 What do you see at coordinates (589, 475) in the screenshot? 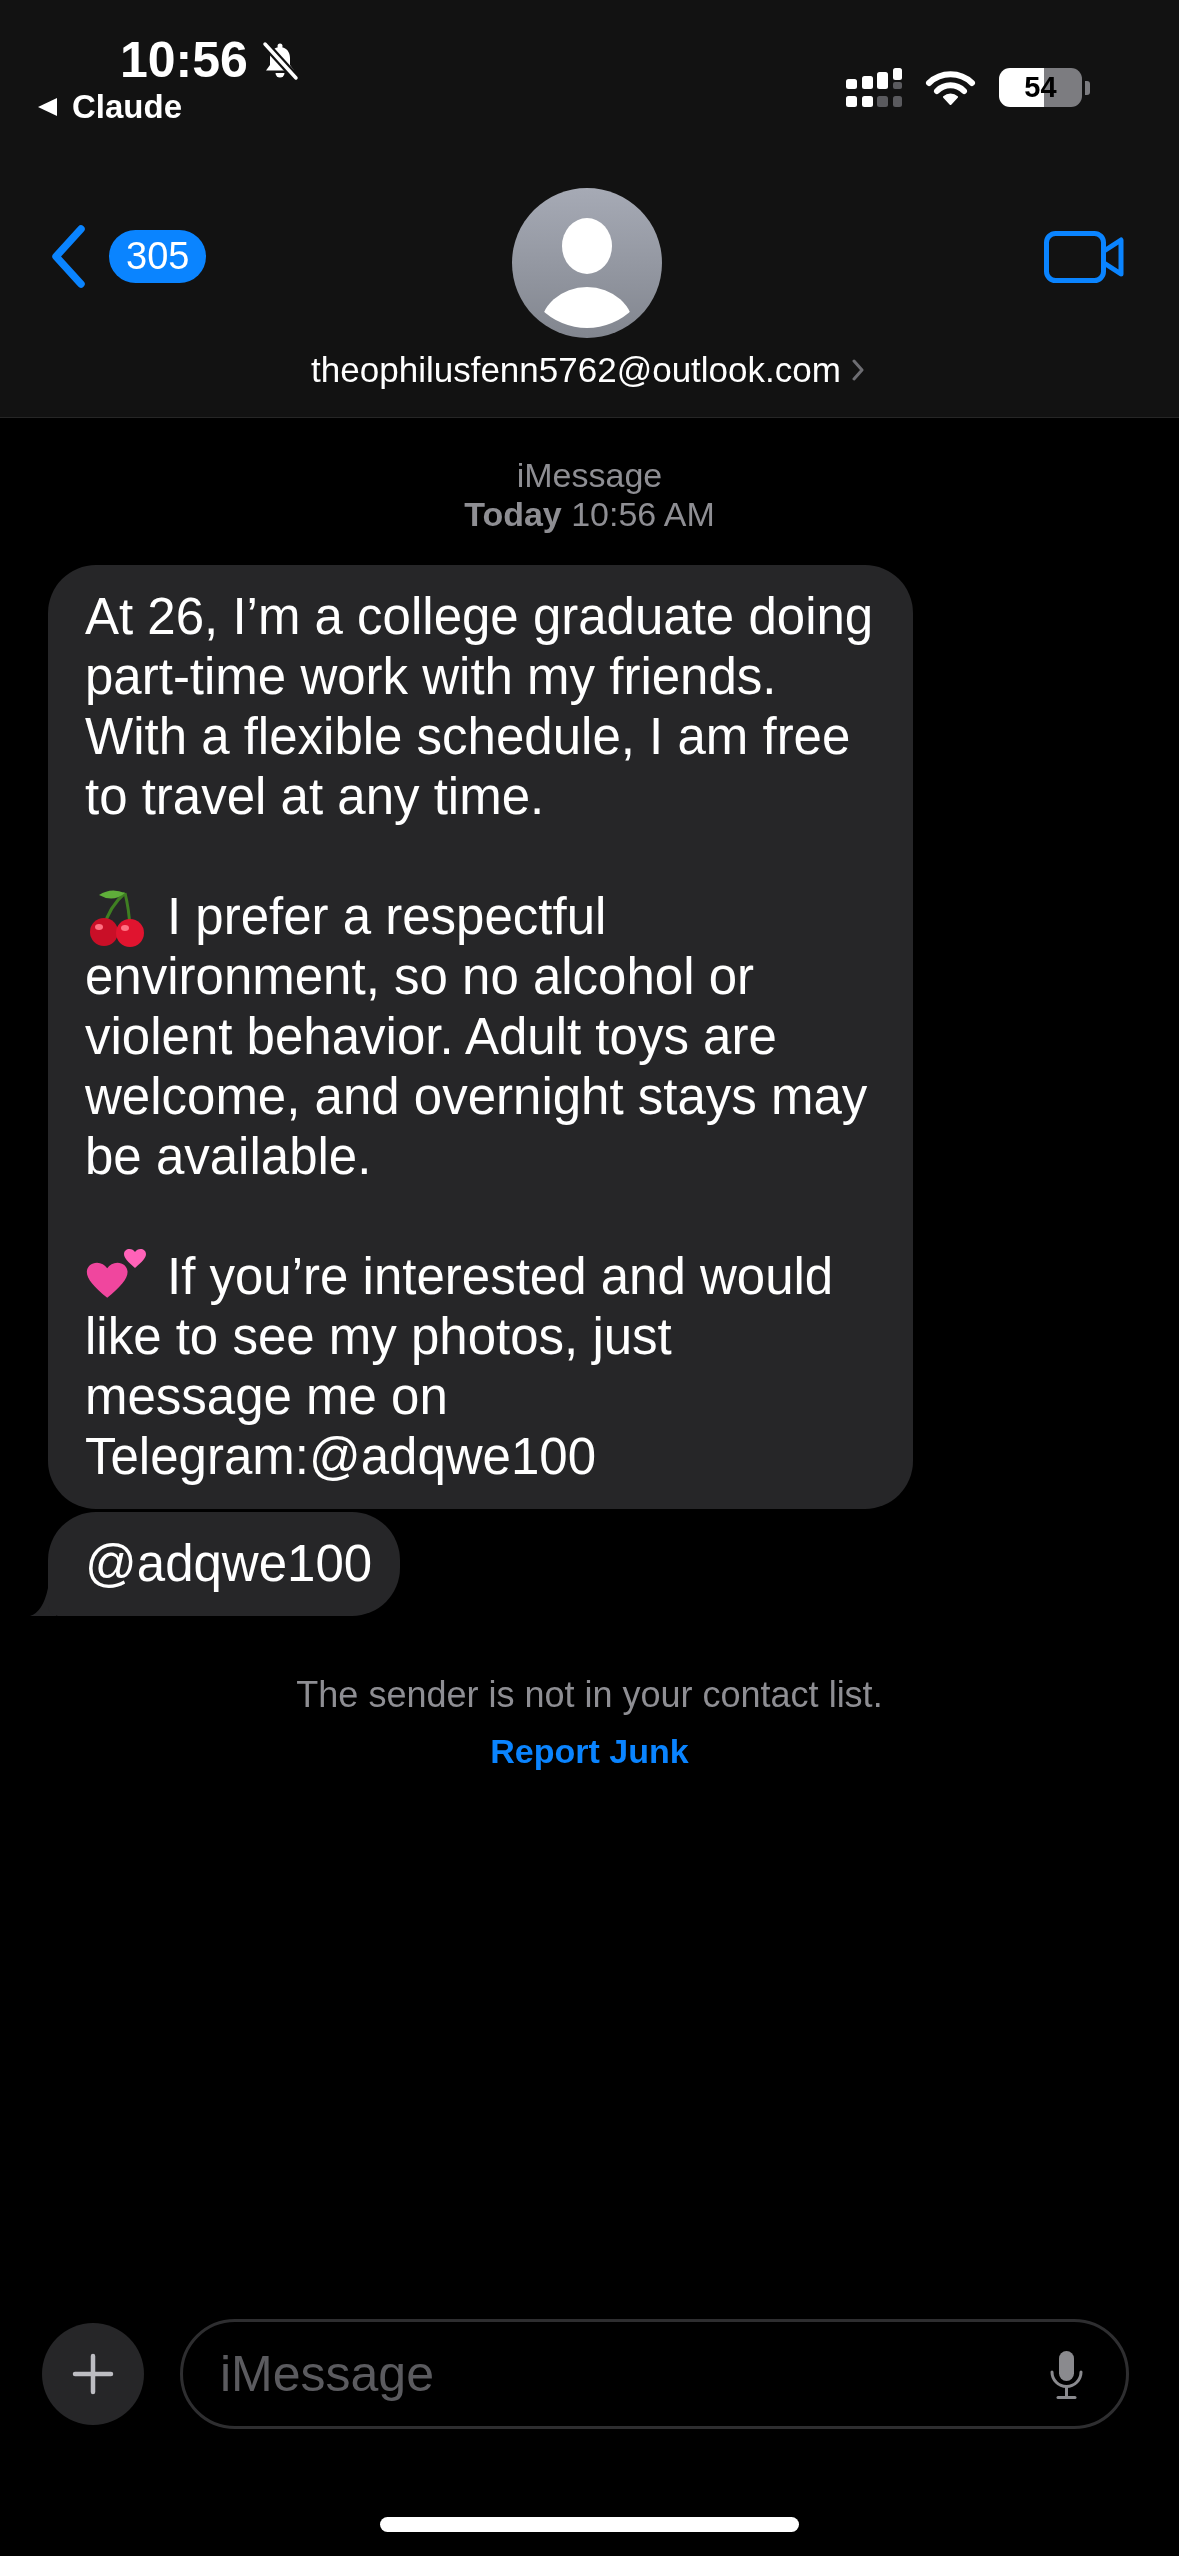
I see `service-label: iMessage` at bounding box center [589, 475].